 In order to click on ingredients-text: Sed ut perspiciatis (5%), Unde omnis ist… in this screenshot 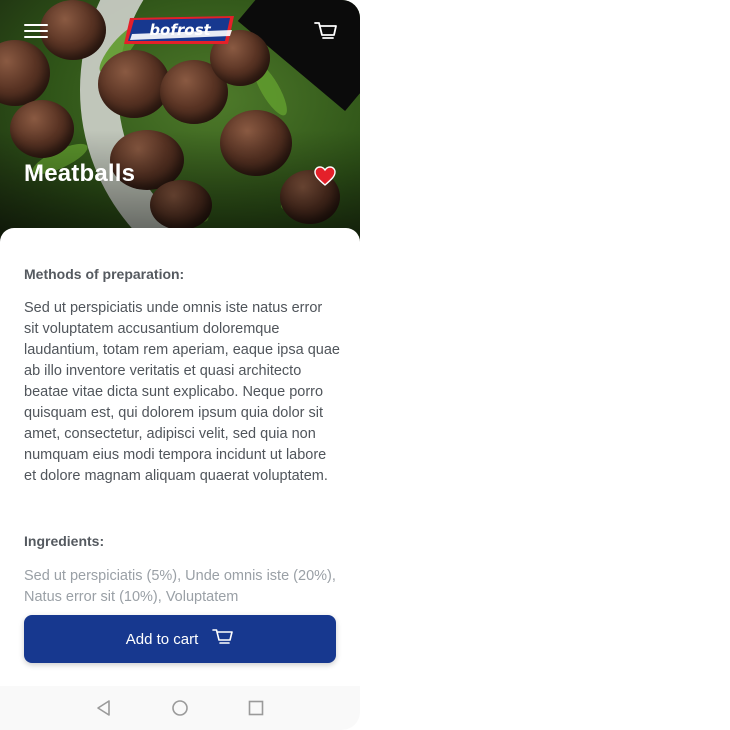, I will do `click(180, 586)`.